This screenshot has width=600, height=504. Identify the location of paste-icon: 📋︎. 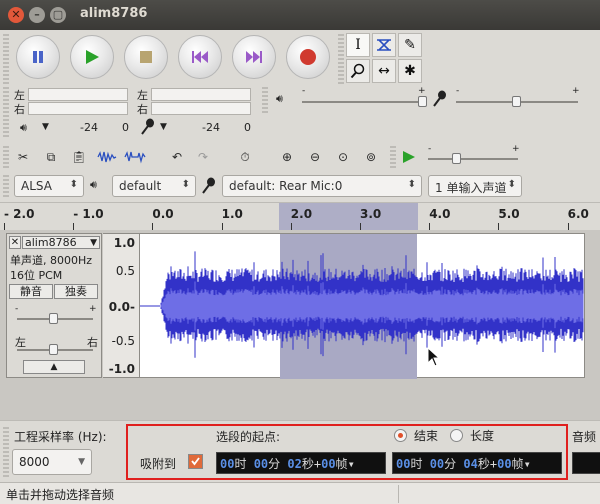
(79, 157).